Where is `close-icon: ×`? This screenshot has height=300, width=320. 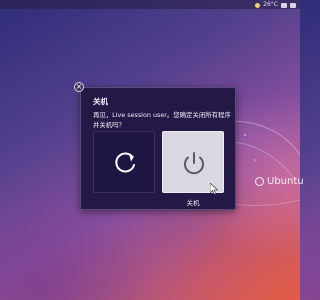 close-icon: × is located at coordinates (79, 86).